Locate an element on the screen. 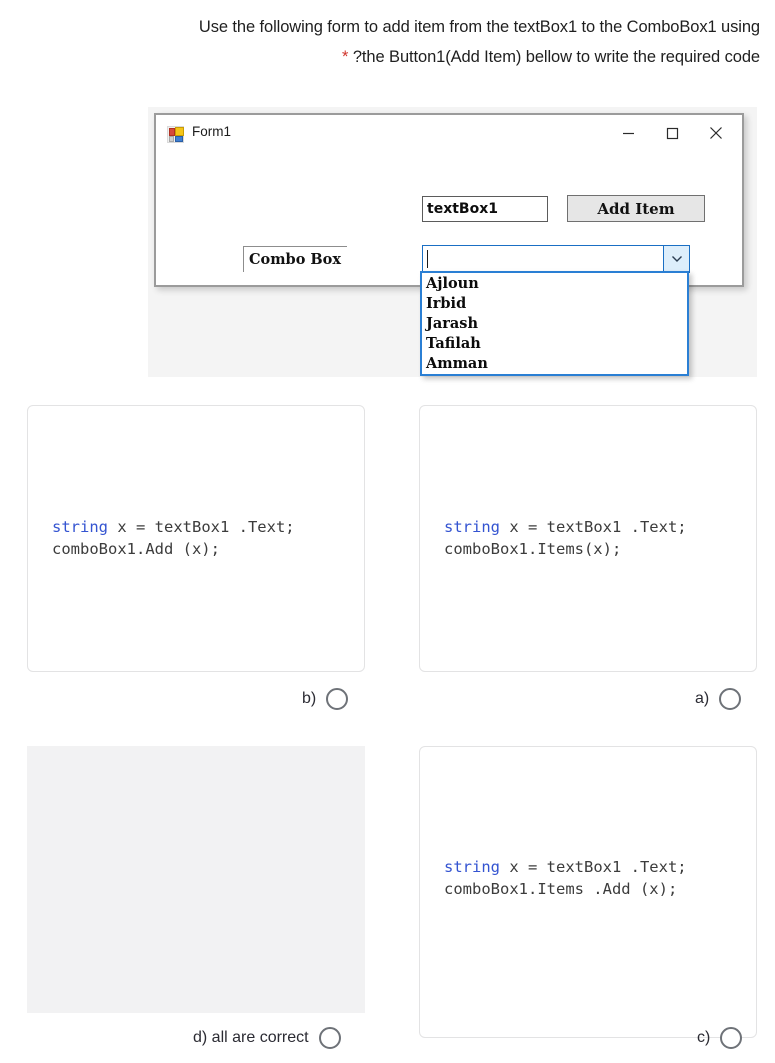 The height and width of the screenshot is (1063, 775). list-item: Jarash is located at coordinates (554, 324).